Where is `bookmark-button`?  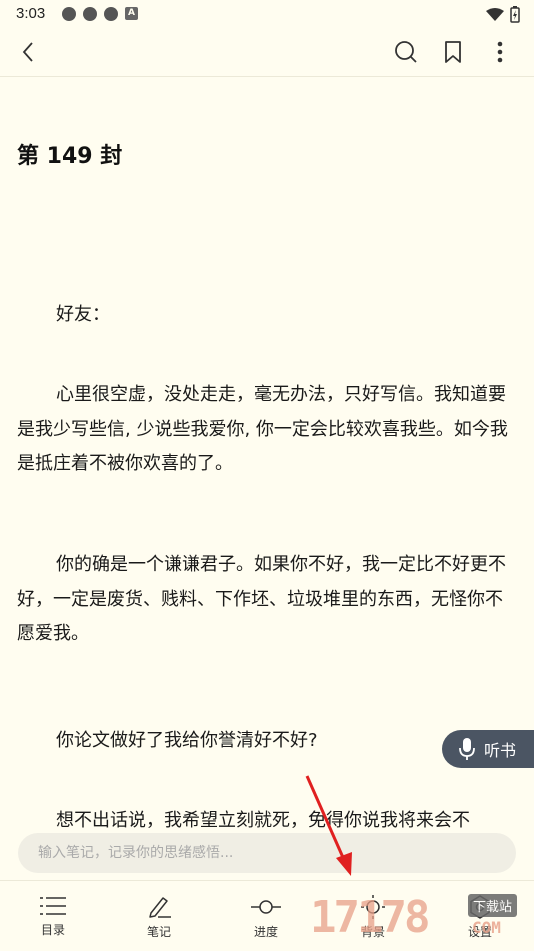 bookmark-button is located at coordinates (453, 52).